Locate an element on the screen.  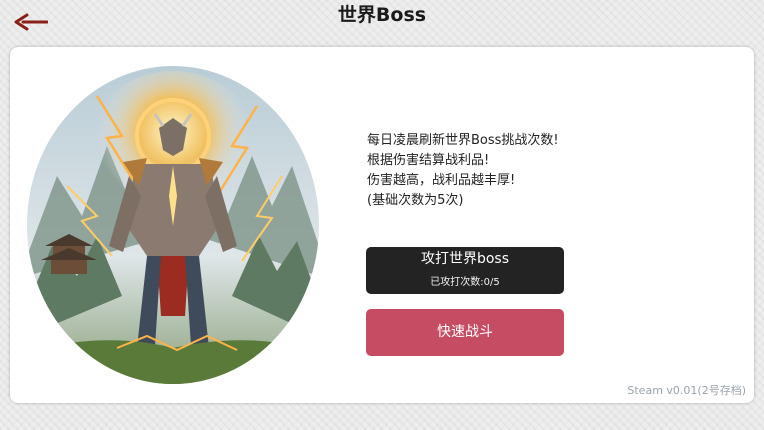
page-title: 世界Boss is located at coordinates (382, 15).